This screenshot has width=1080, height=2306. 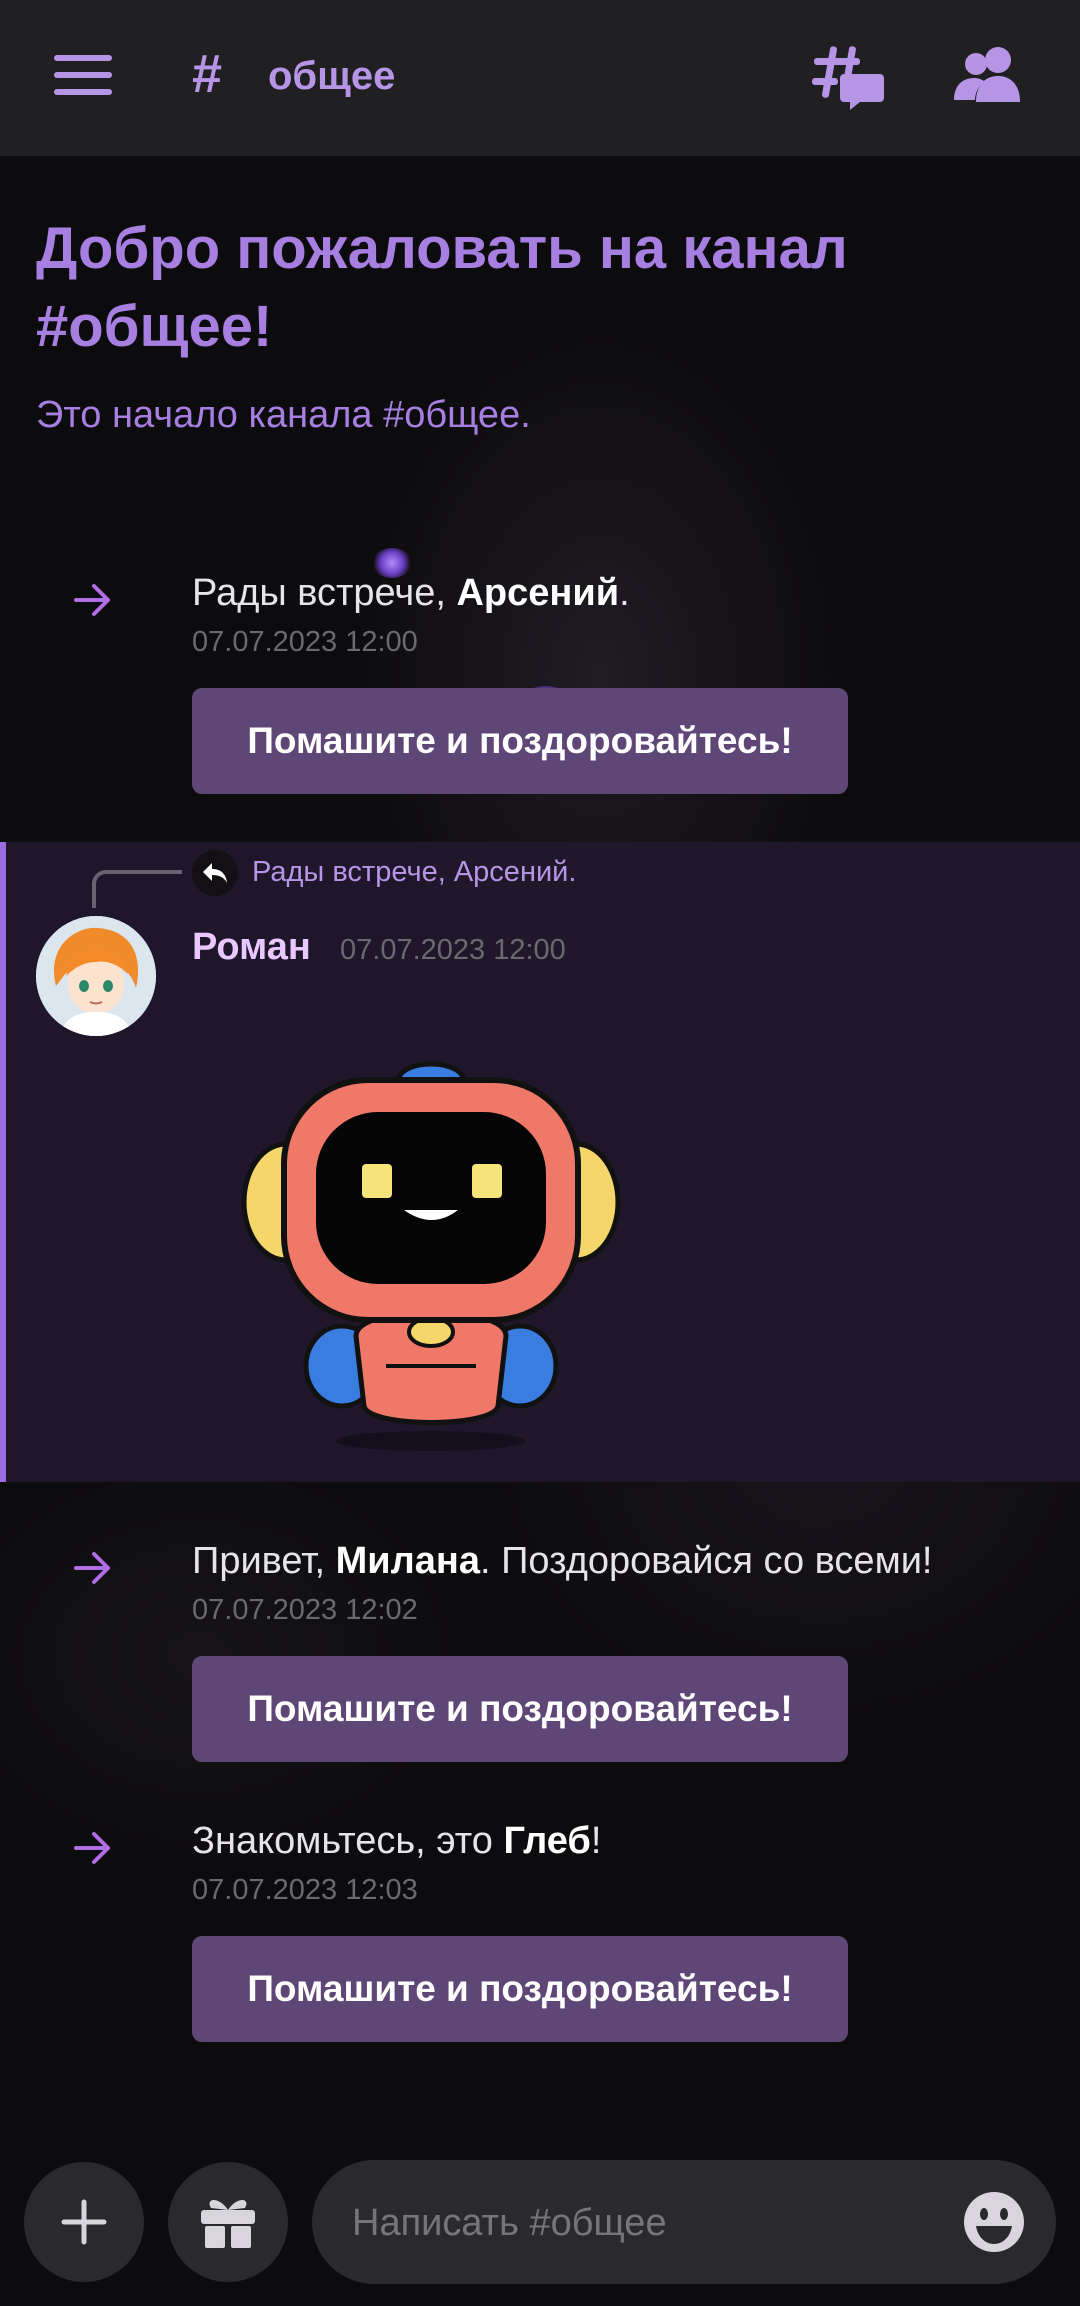 I want to click on system-message-text: Рады встрече, Арсений., so click(x=411, y=593).